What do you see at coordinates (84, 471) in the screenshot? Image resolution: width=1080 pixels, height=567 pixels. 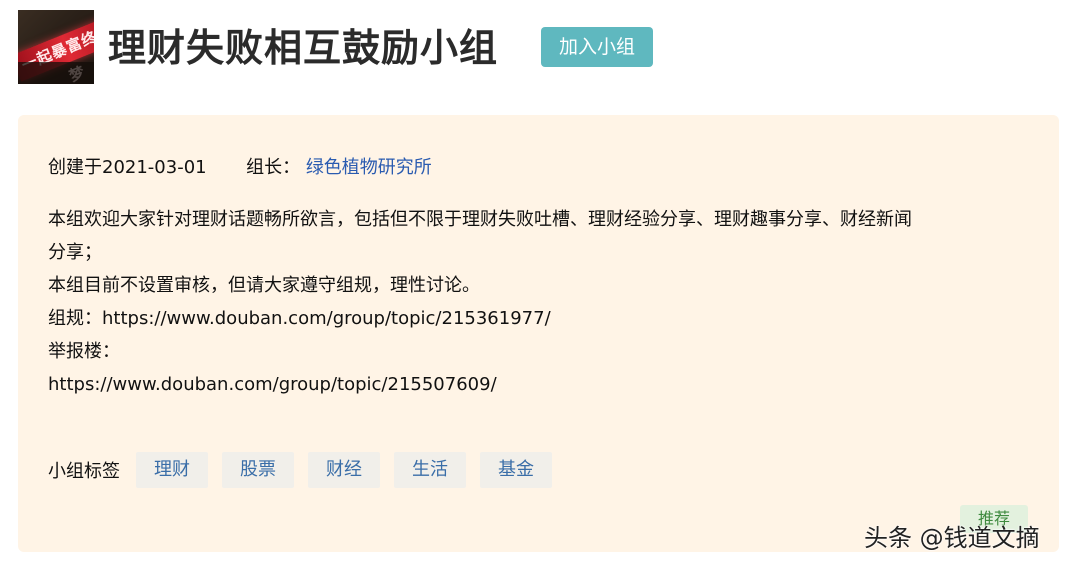 I see `tags-label: 小组标签` at bounding box center [84, 471].